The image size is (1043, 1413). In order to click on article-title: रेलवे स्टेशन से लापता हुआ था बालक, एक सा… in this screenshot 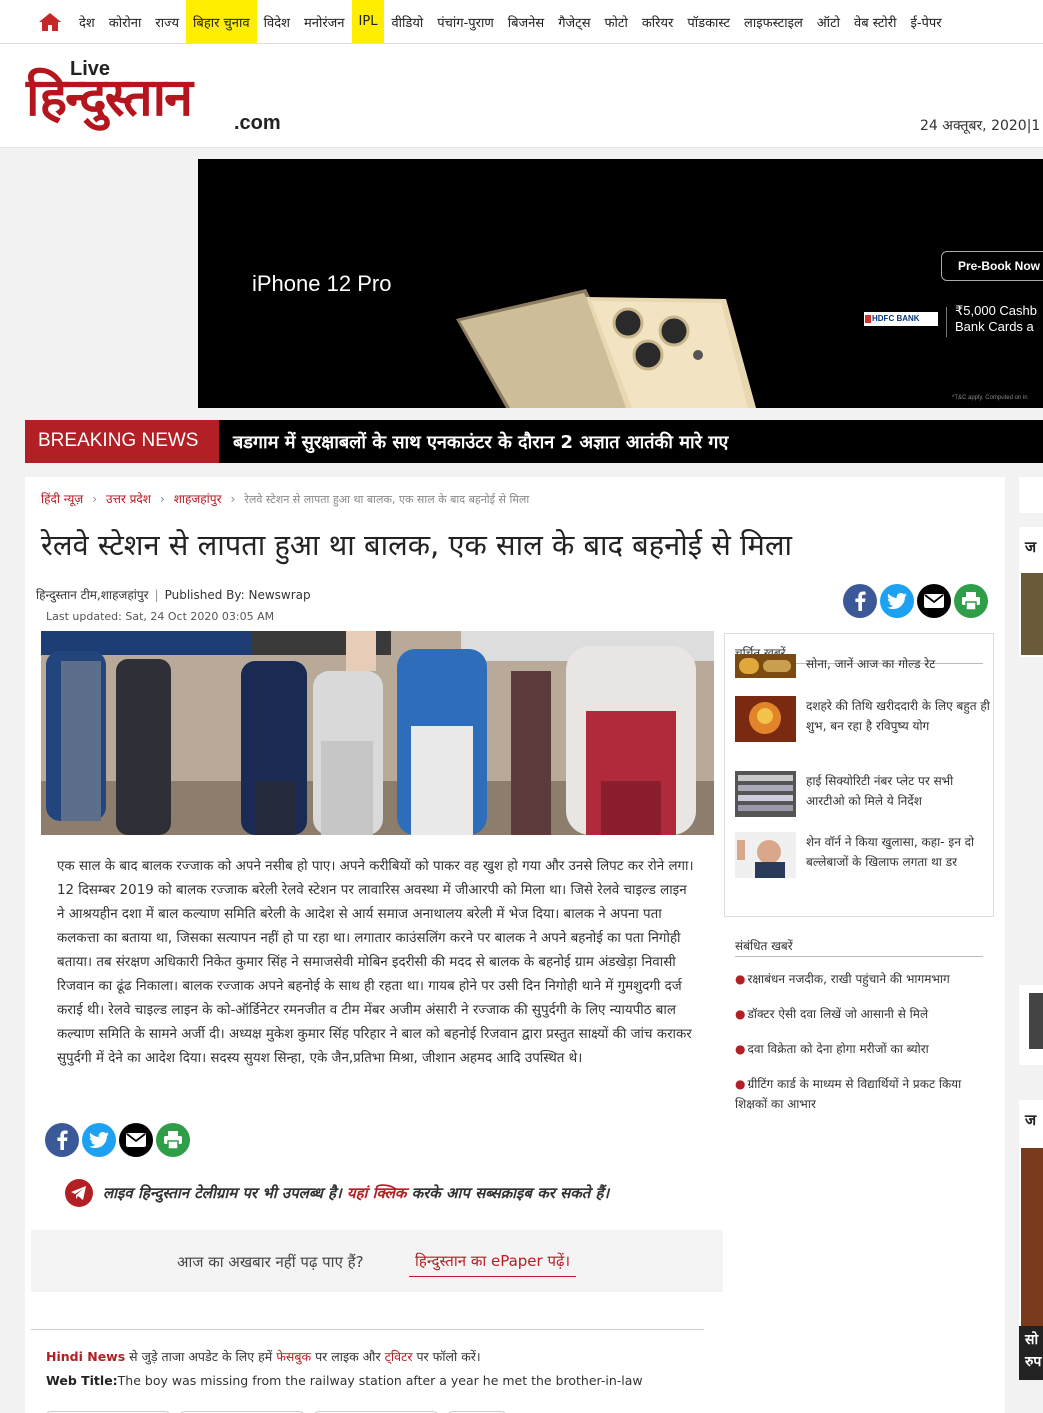, I will do `click(417, 545)`.